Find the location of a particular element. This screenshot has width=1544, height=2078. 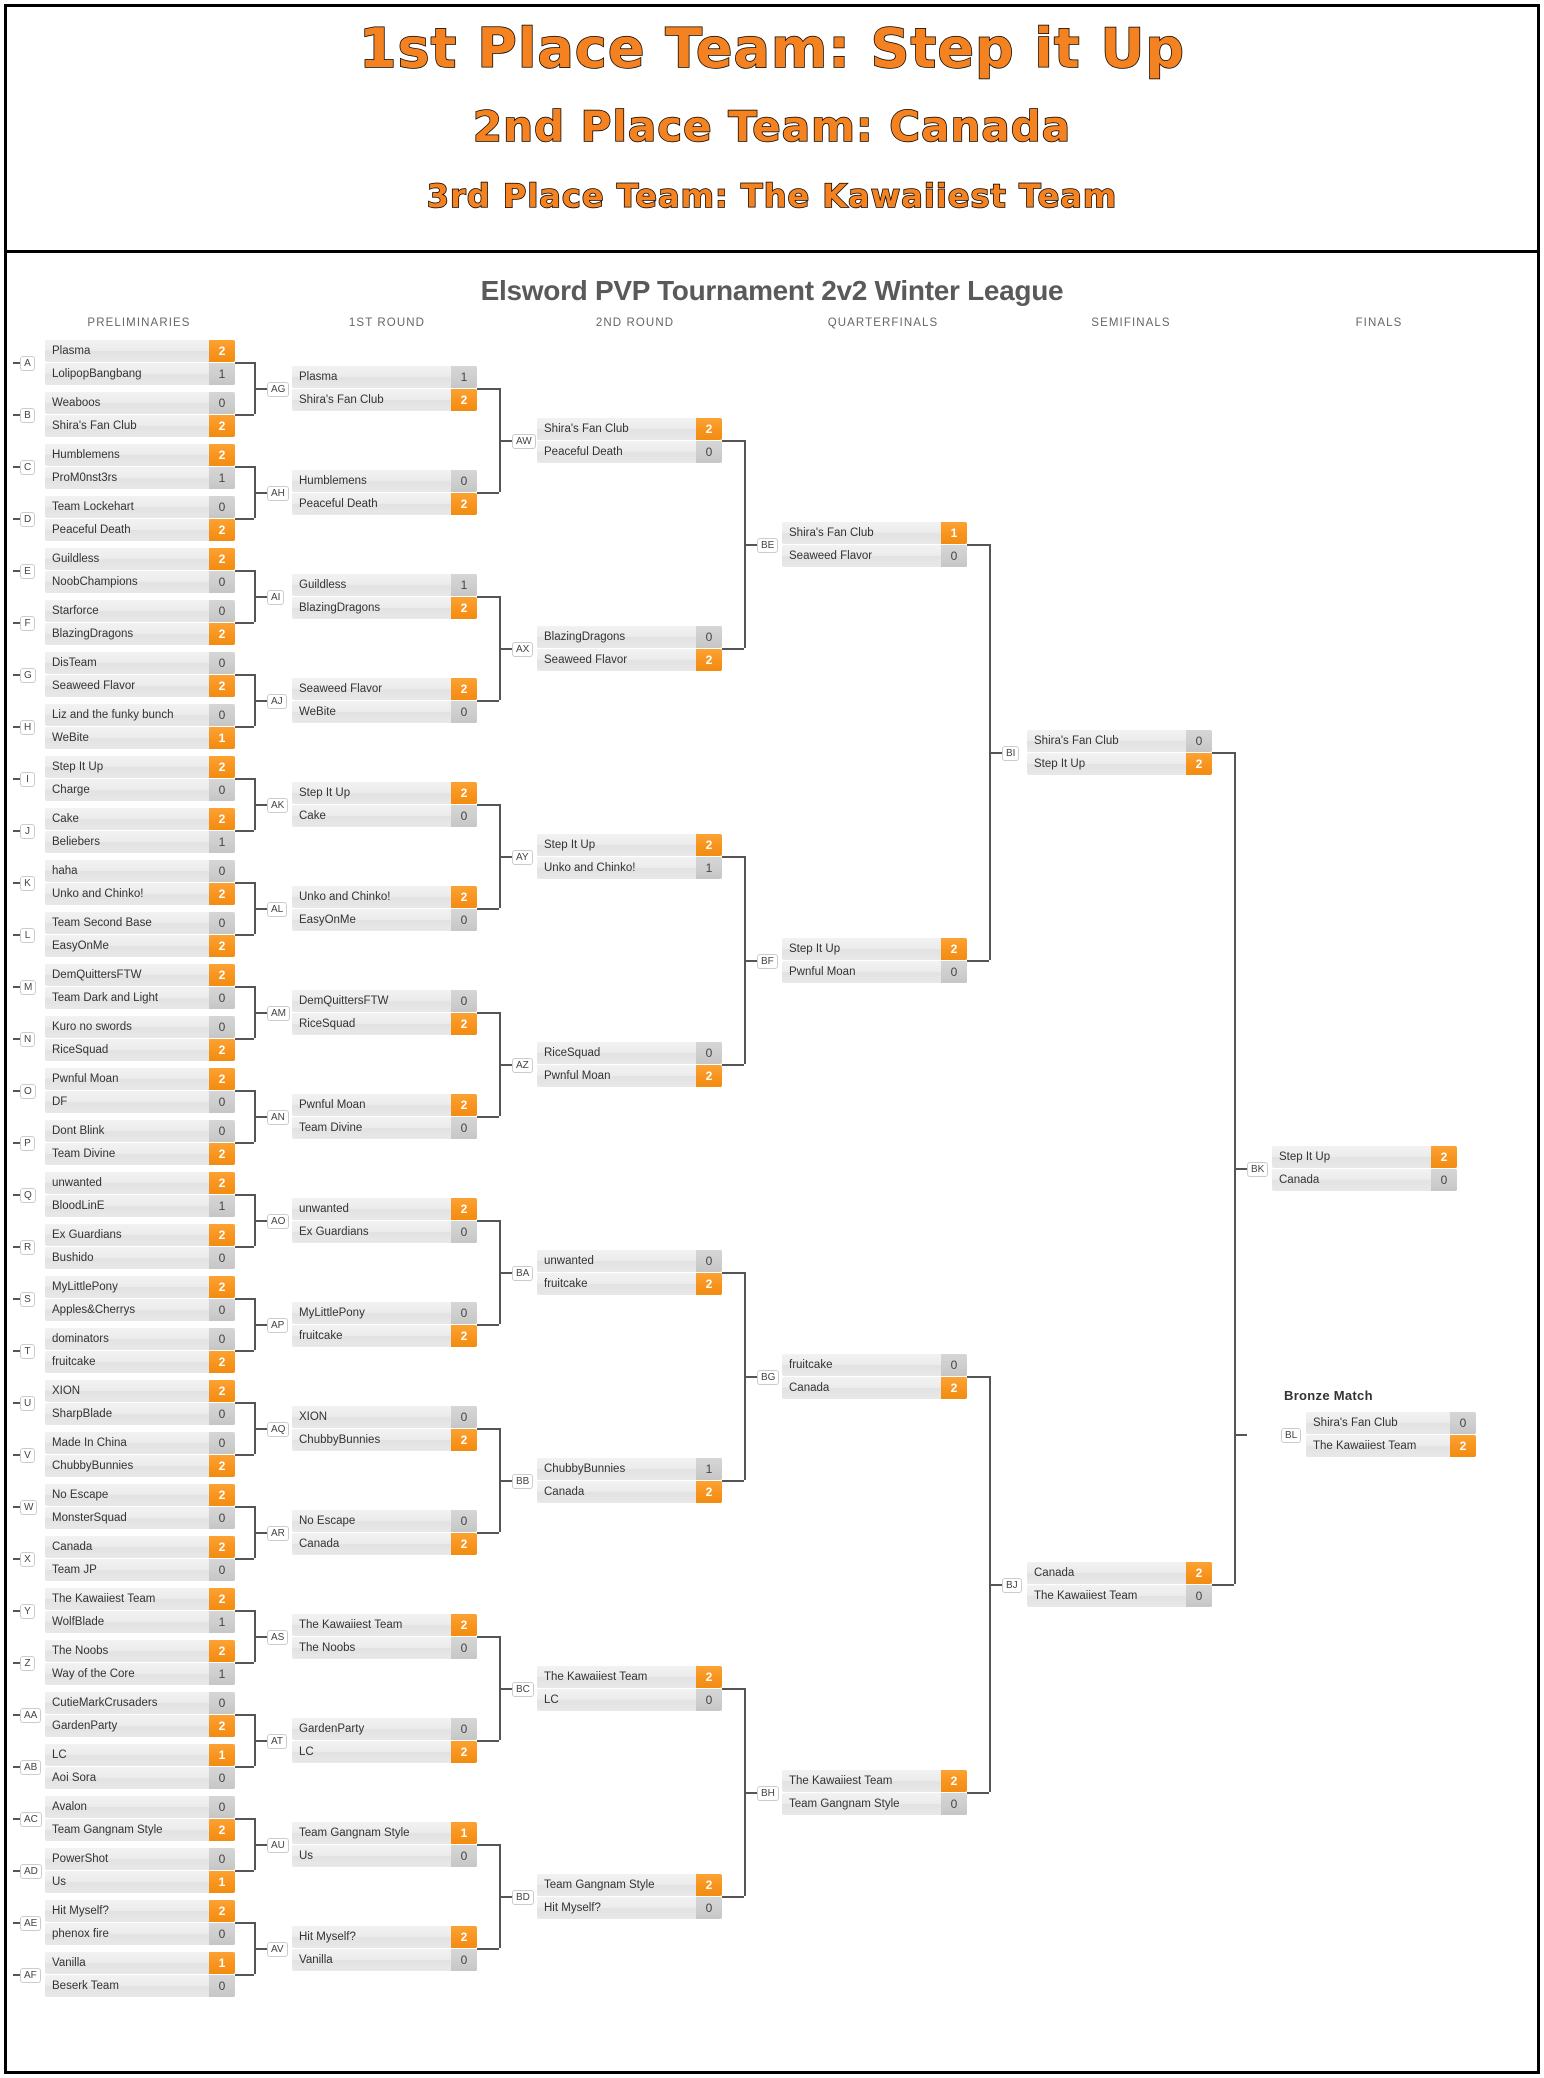

match-slot: GardenParty 0 is located at coordinates (384, 1729).